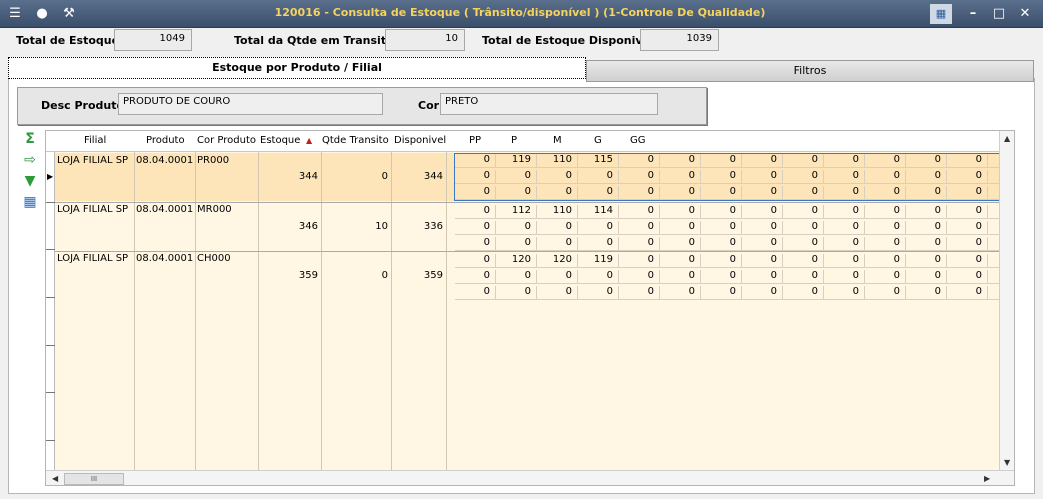 Image resolution: width=1043 pixels, height=499 pixels. I want to click on scroll-up-icon: ▲, so click(1007, 138).